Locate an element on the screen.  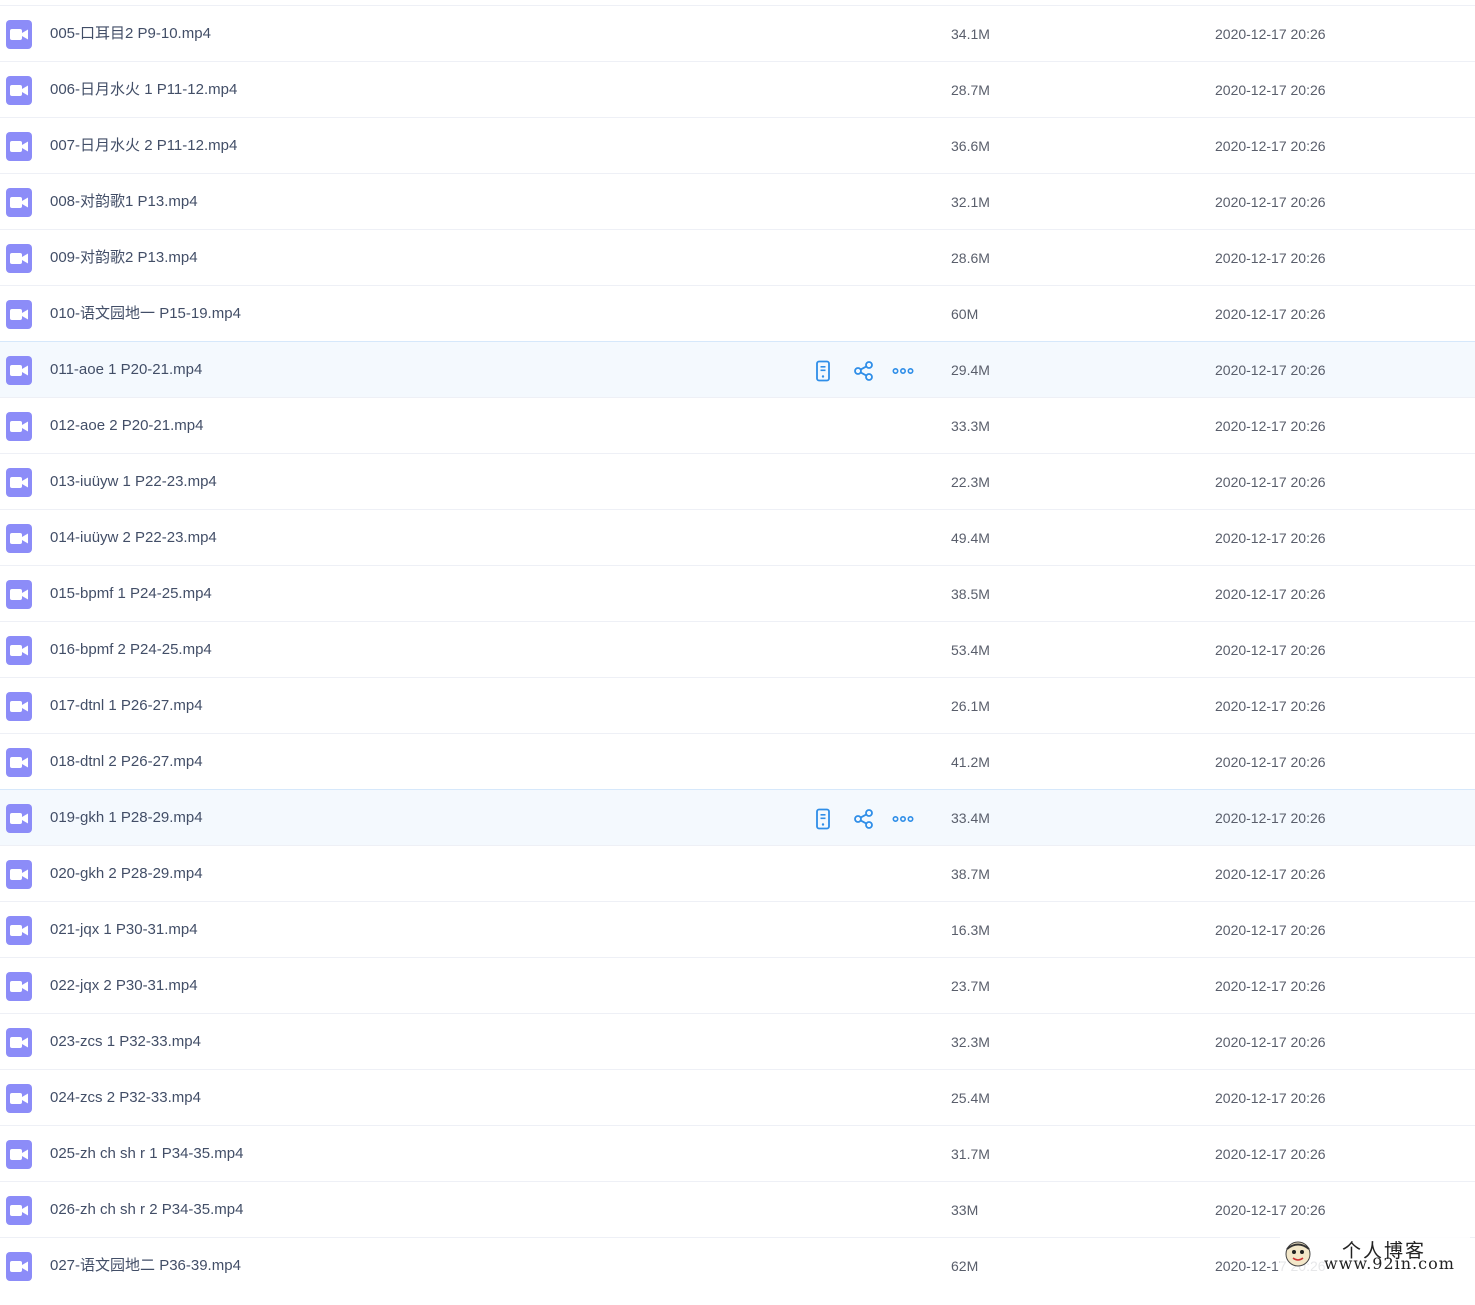
file-size: 22.3M is located at coordinates (970, 482).